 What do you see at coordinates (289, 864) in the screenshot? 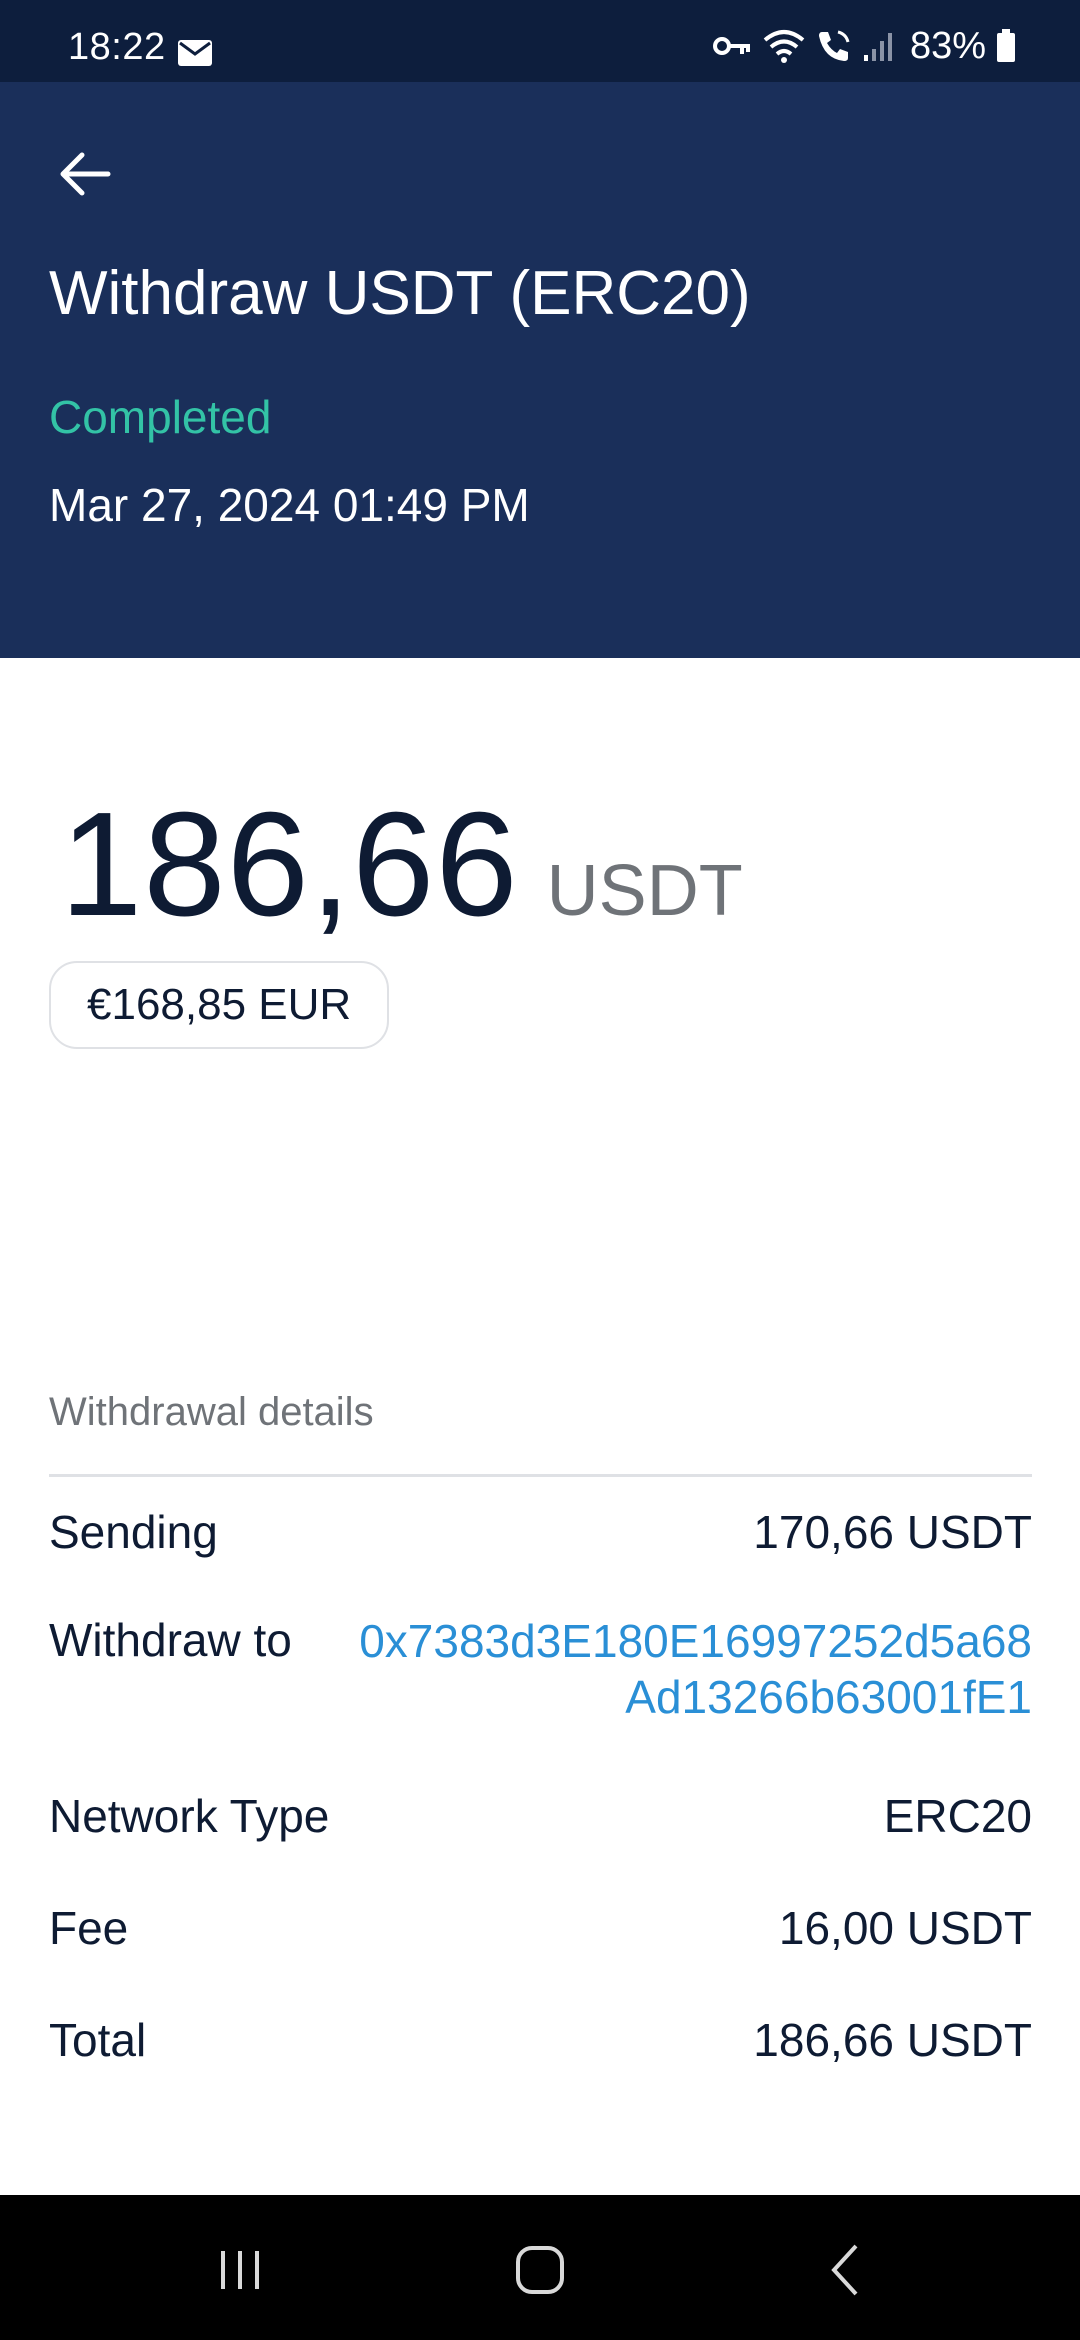
I see `amount-value: 186,66` at bounding box center [289, 864].